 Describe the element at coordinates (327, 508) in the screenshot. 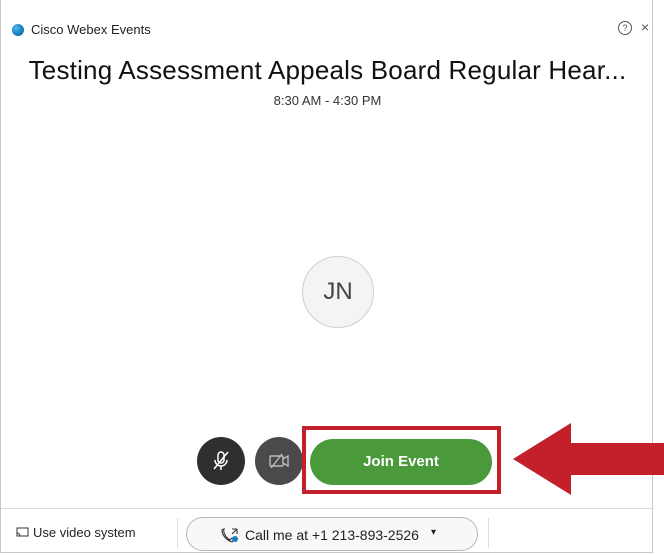

I see `footer-divider` at that location.